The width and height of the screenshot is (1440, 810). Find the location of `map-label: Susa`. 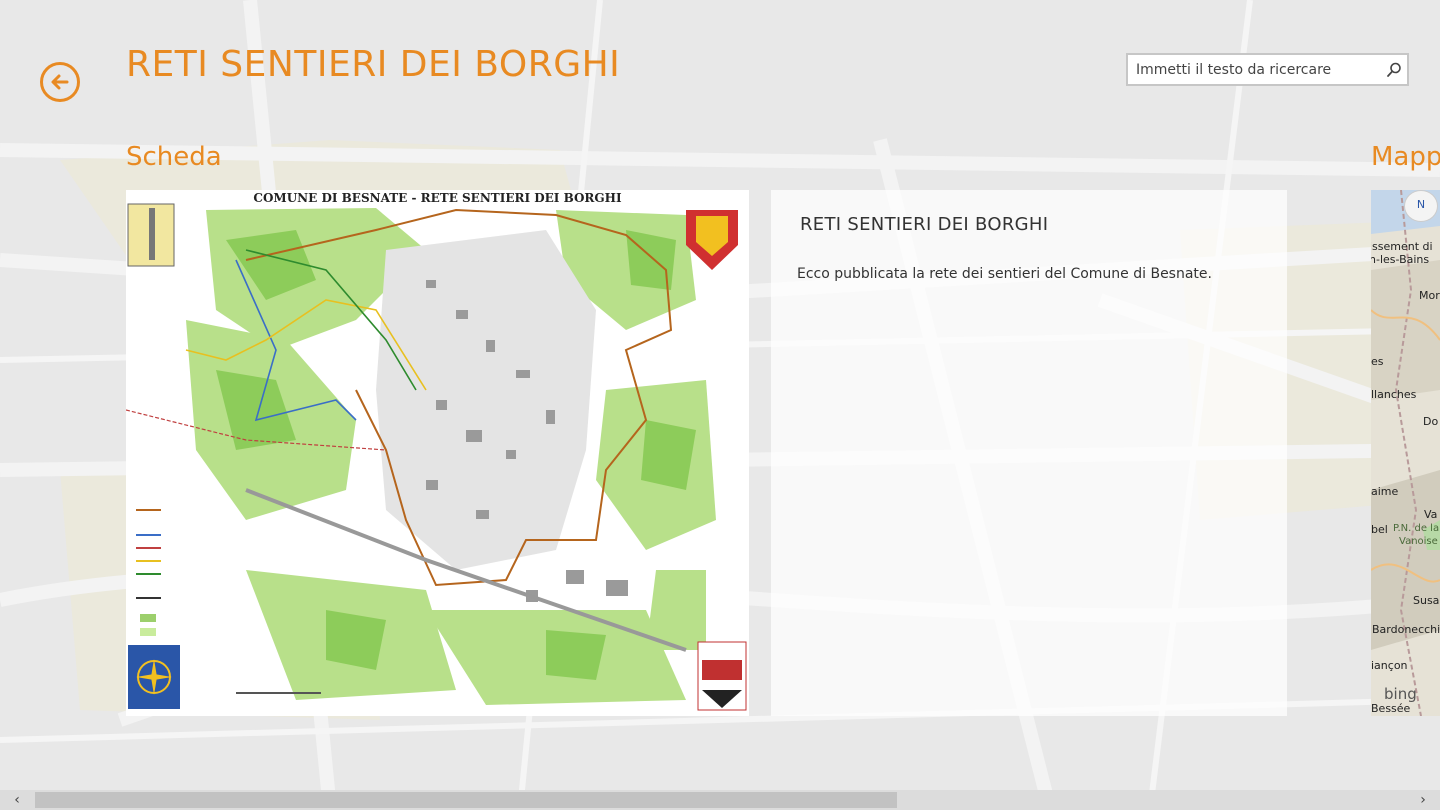

map-label: Susa is located at coordinates (1426, 600).